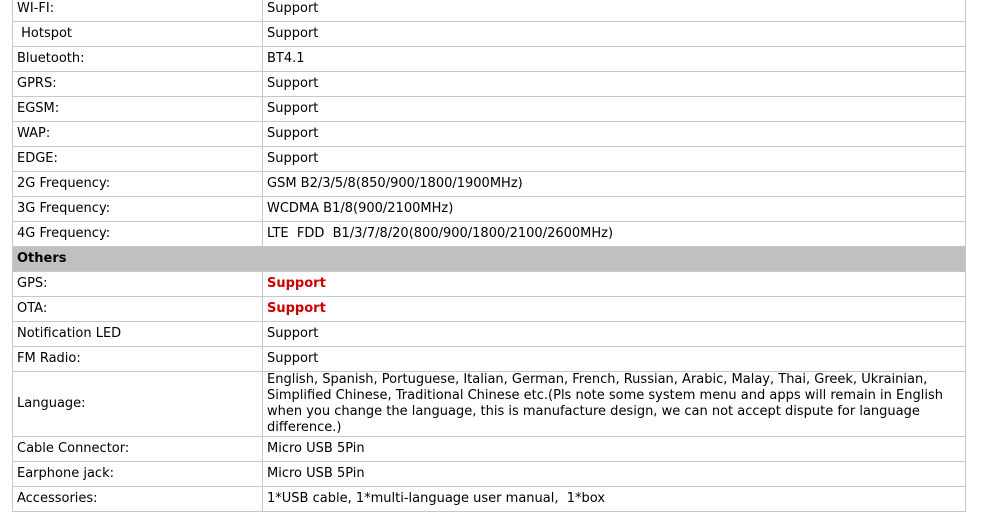 The height and width of the screenshot is (520, 987). Describe the element at coordinates (137, 134) in the screenshot. I see `spec-label: WAP:` at that location.